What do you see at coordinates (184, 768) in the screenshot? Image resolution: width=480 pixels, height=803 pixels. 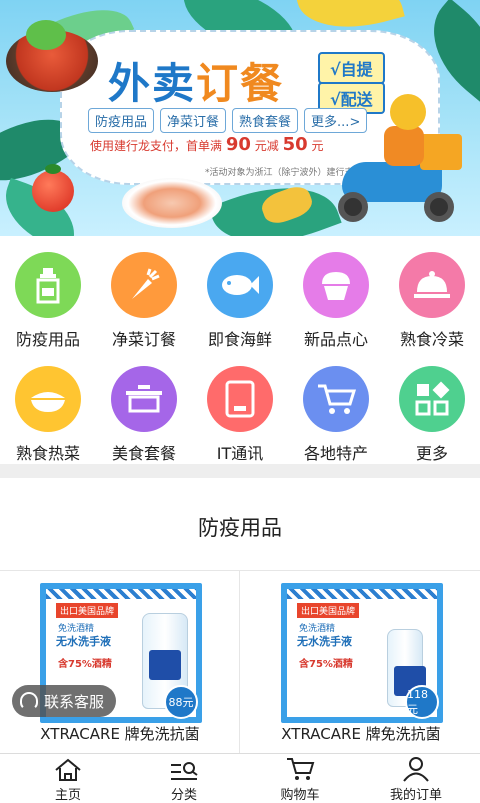 I see `category-search-icon` at bounding box center [184, 768].